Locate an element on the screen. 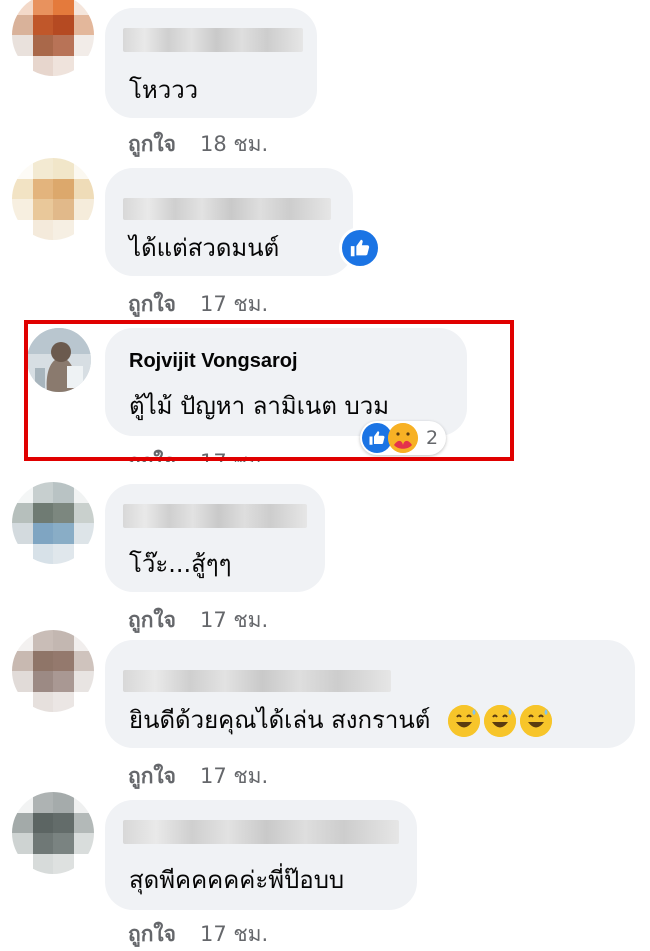  comment-text: ได้แต่สวดมนต์ is located at coordinates (204, 248).